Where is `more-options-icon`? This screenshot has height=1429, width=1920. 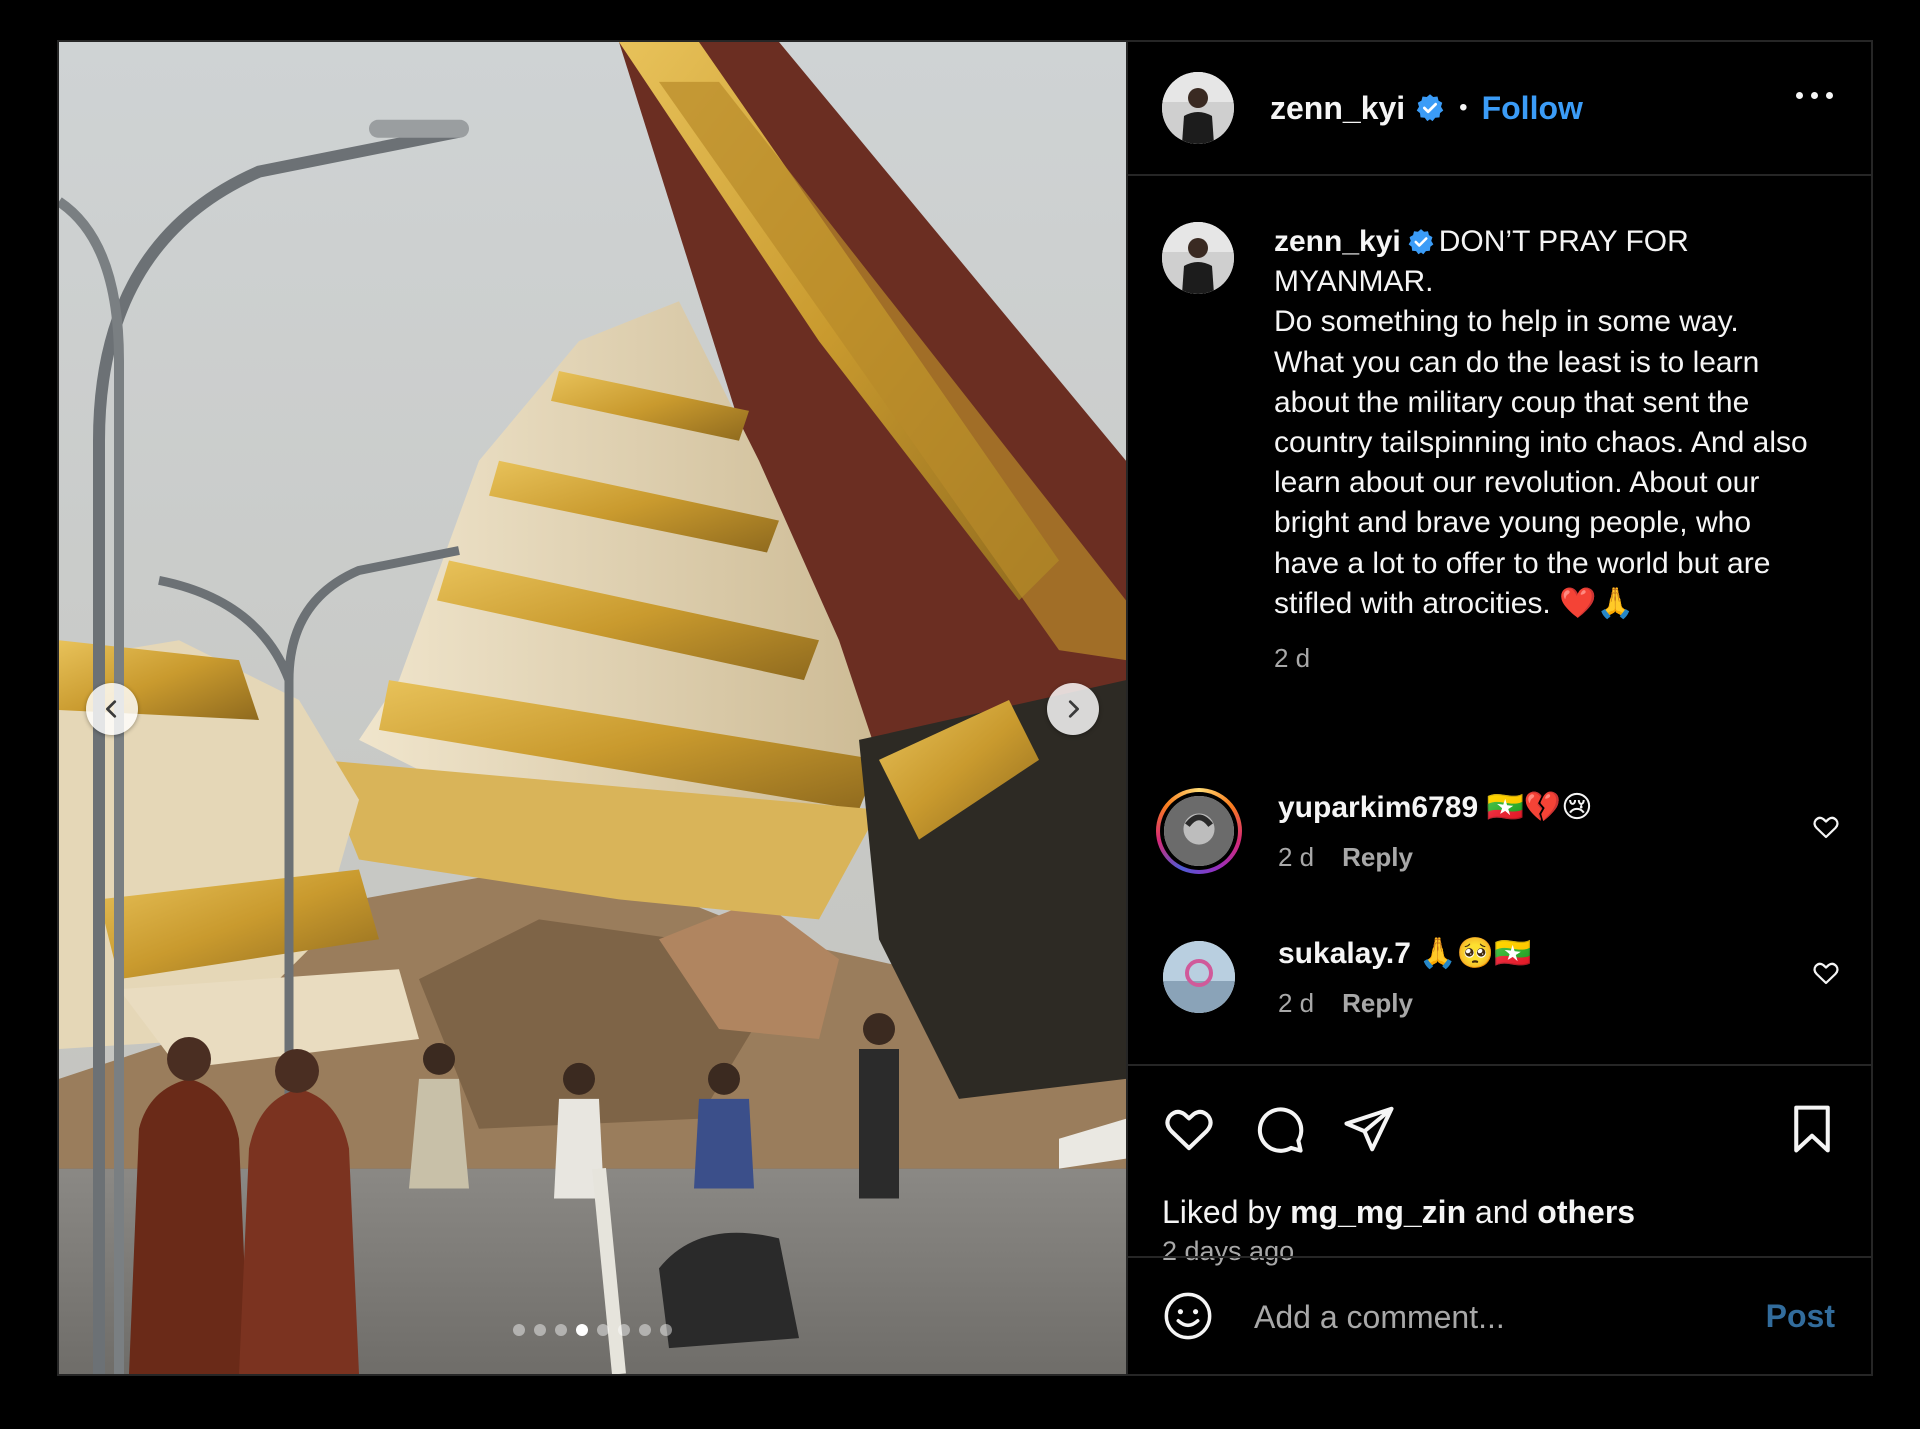
more-options-icon is located at coordinates (1814, 95).